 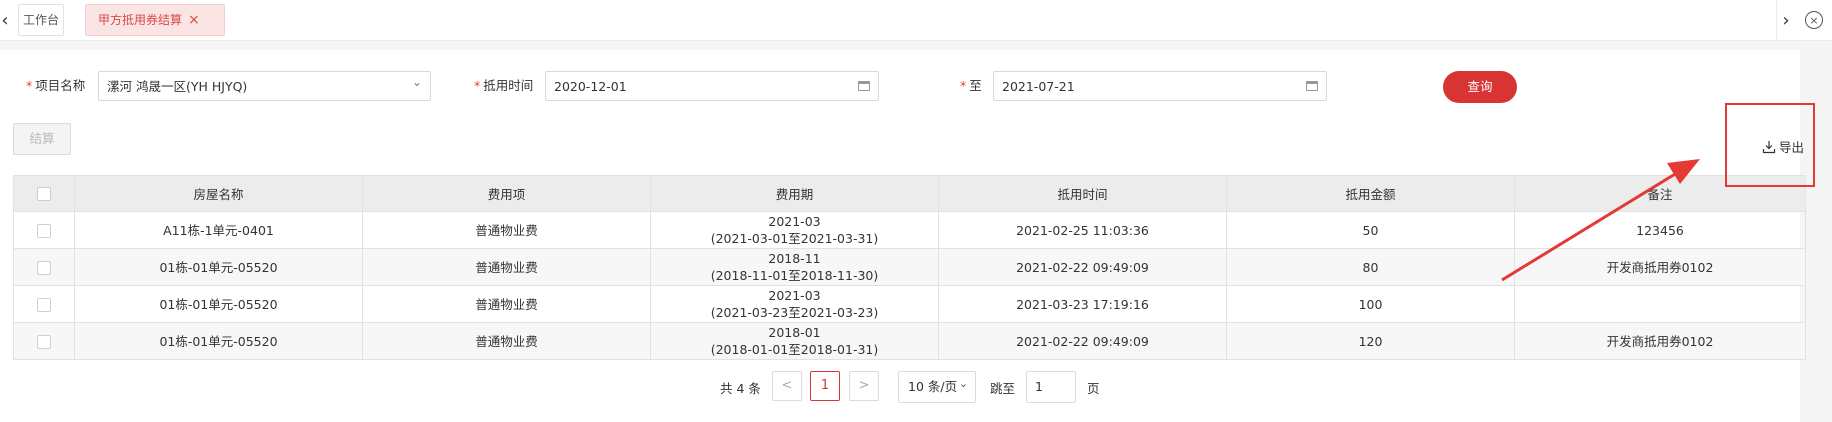 What do you see at coordinates (794, 193) in the screenshot?
I see `column-header: 费用期` at bounding box center [794, 193].